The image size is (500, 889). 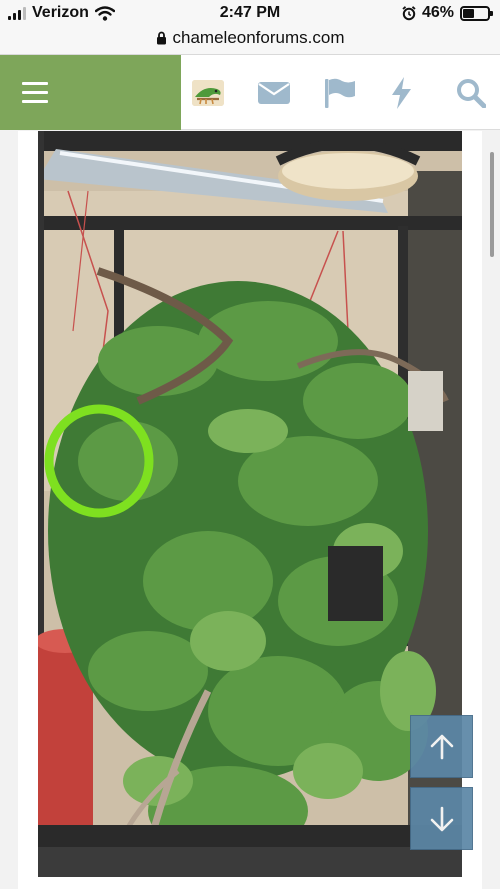 What do you see at coordinates (401, 93) in the screenshot?
I see `lightning-bolt-icon` at bounding box center [401, 93].